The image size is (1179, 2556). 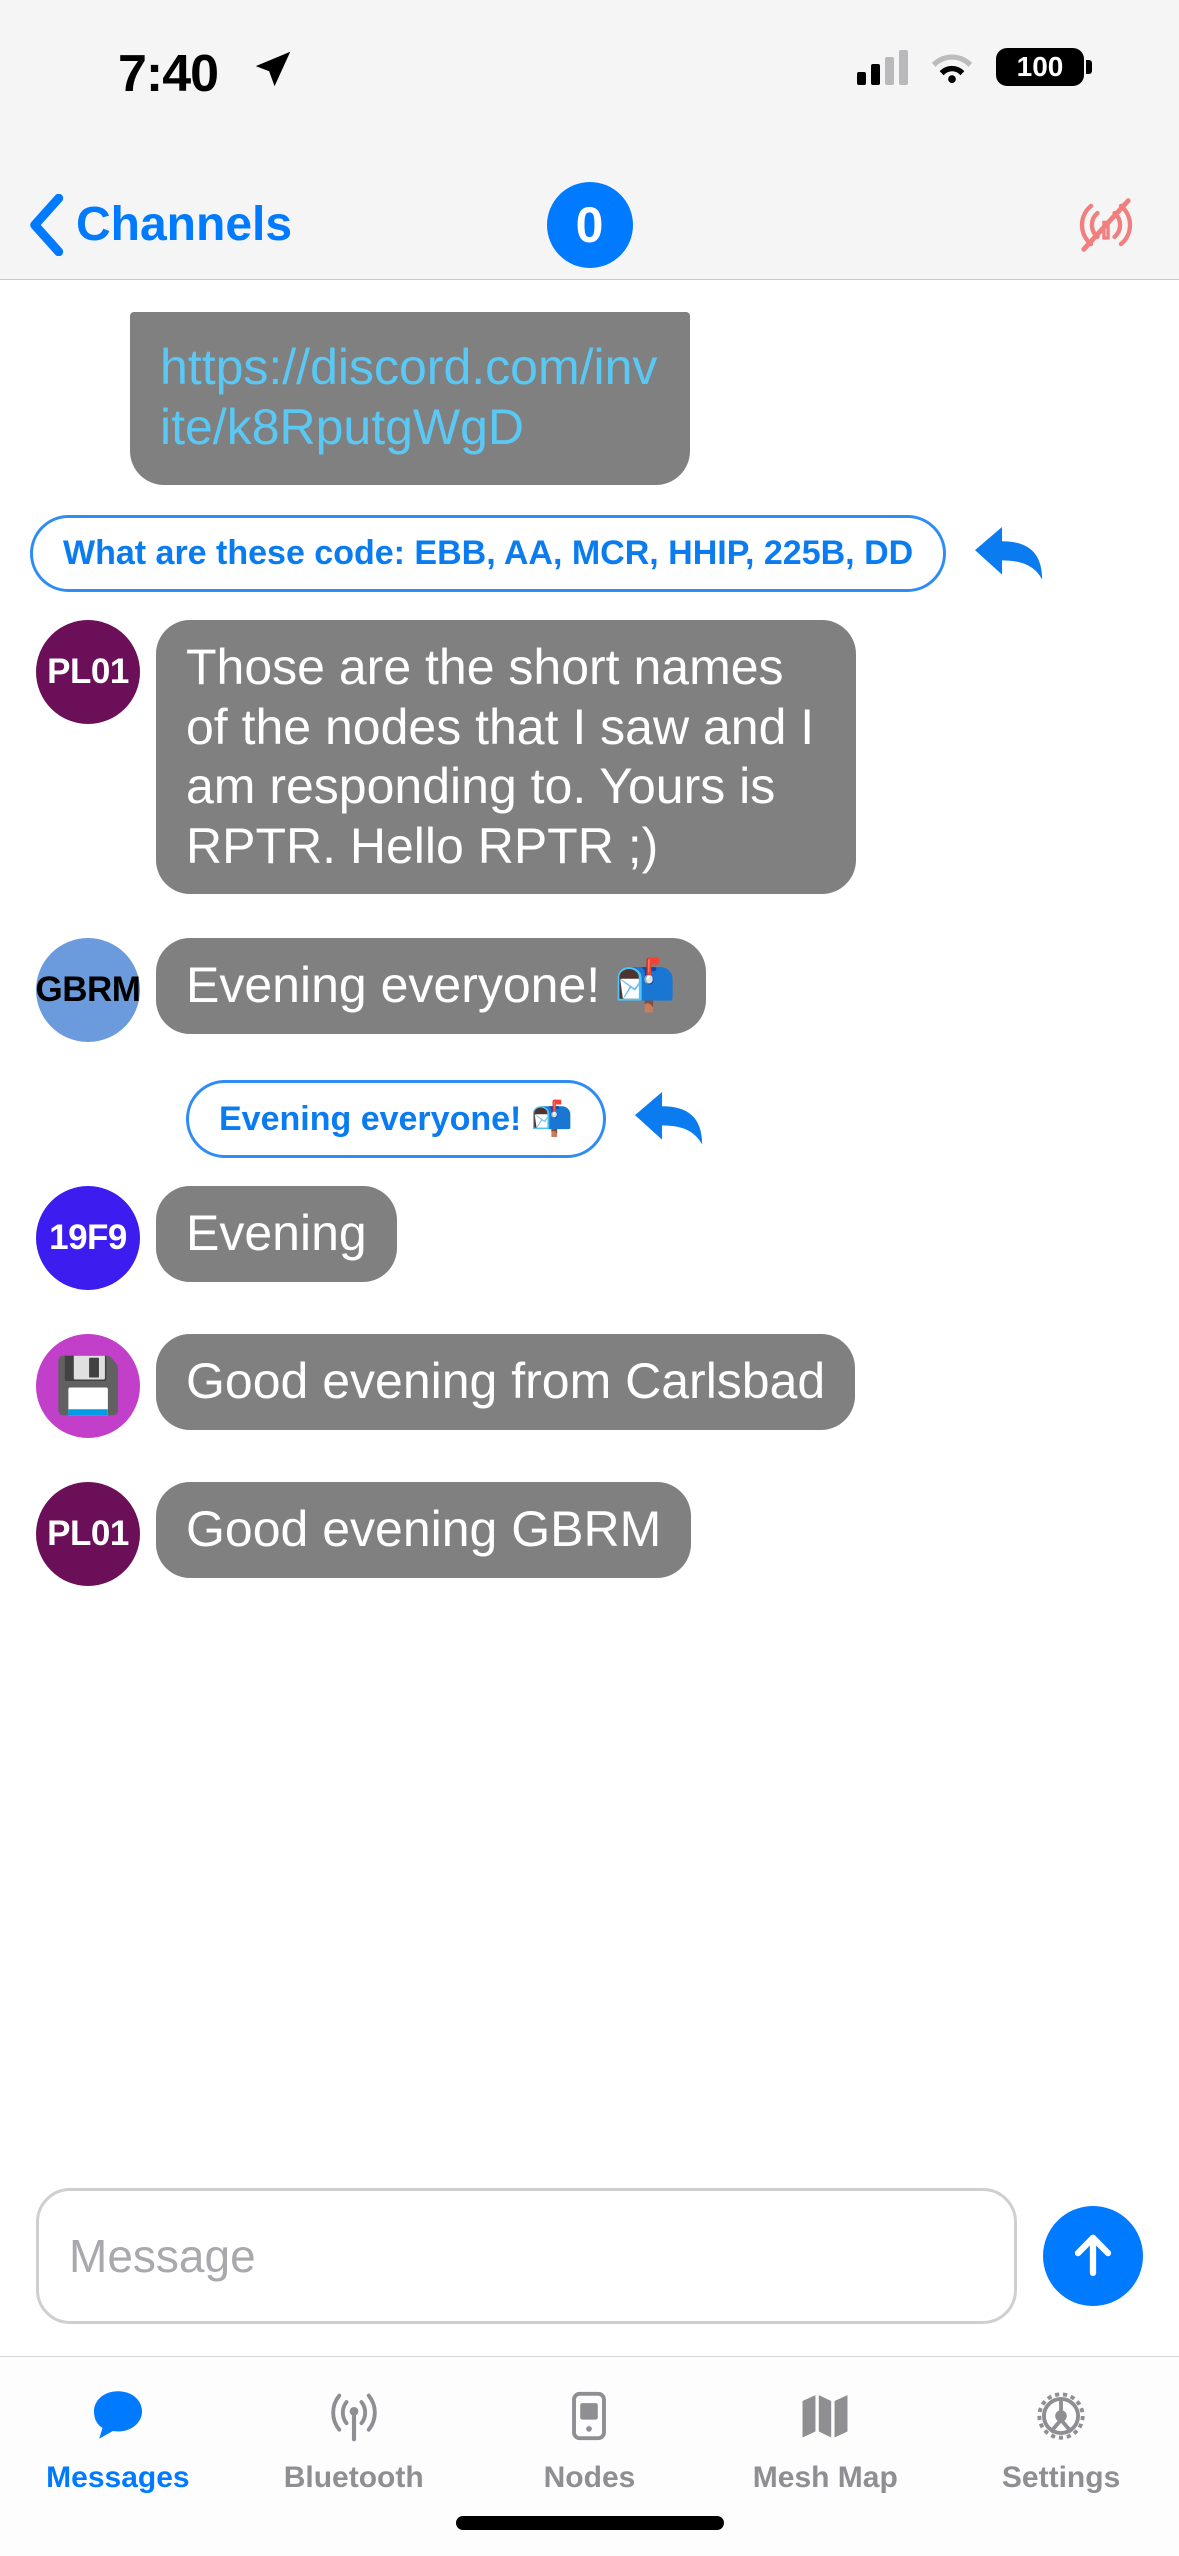 I want to click on tab-messages: Messages, so click(x=118, y=2439).